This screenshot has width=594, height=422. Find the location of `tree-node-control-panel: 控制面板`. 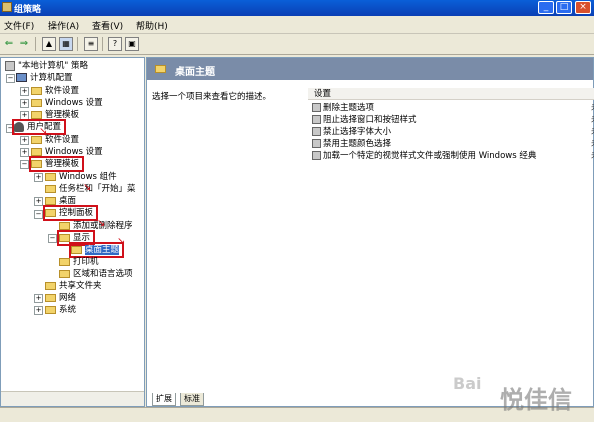

tree-node-control-panel: 控制面板 is located at coordinates (70, 213).